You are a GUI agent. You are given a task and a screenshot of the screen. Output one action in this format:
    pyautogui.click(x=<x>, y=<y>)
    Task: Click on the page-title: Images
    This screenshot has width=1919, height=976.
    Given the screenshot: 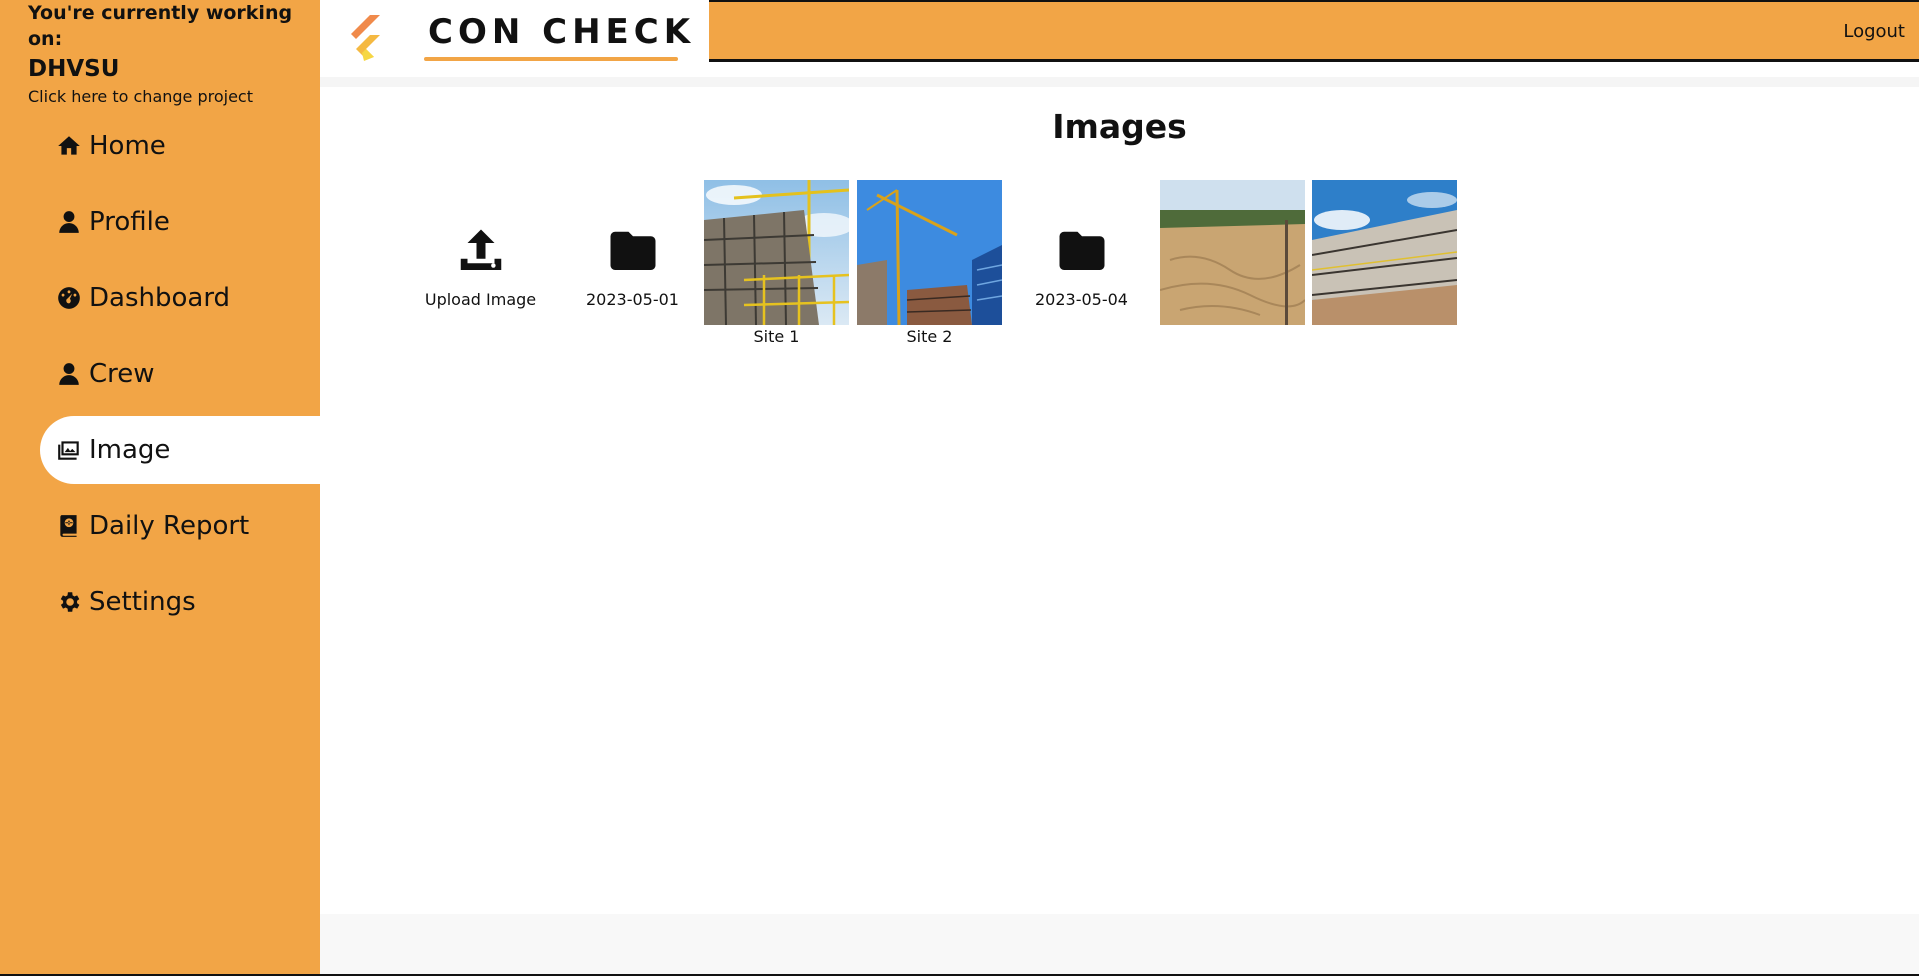 What is the action you would take?
    pyautogui.click(x=1119, y=126)
    